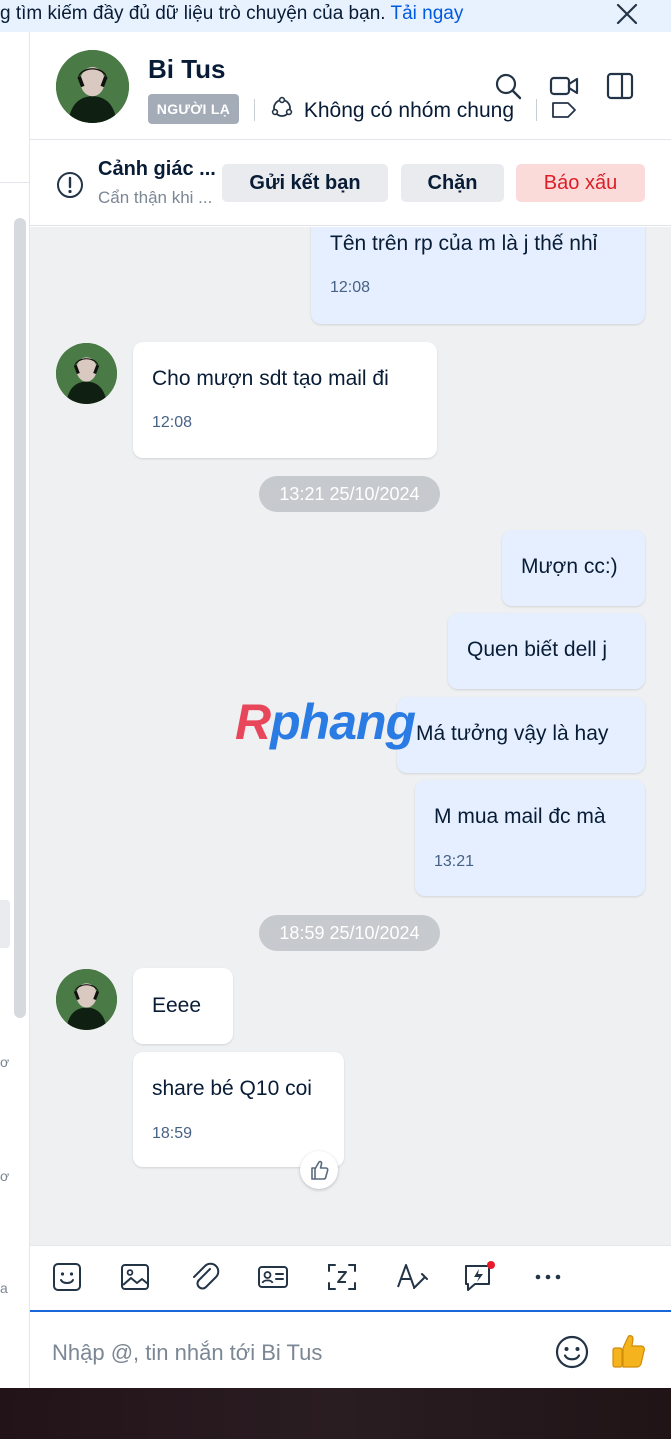 The height and width of the screenshot is (1439, 671). Describe the element at coordinates (569, 566) in the screenshot. I see `message-text: Mượn cc:)` at that location.